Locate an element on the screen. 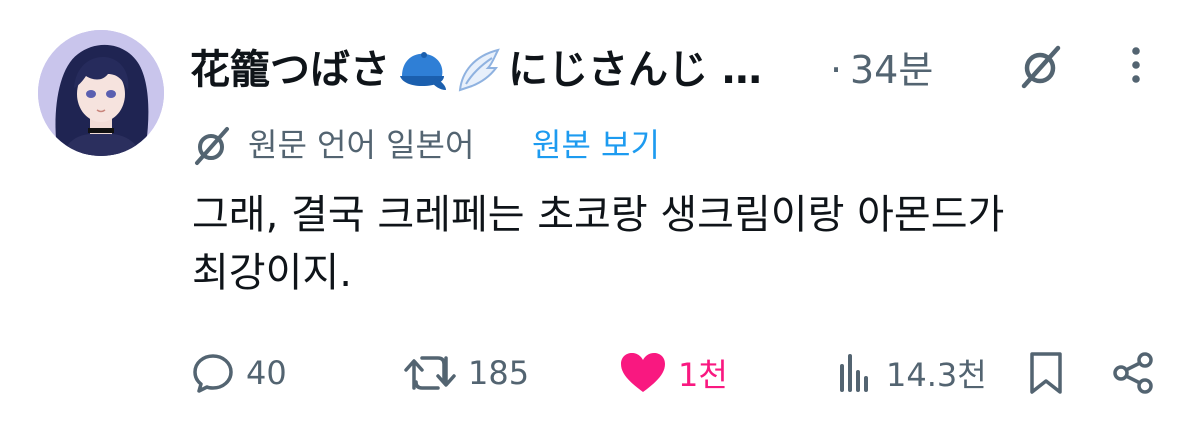 The height and width of the screenshot is (423, 1200). views-count: 14.3천 is located at coordinates (936, 375).